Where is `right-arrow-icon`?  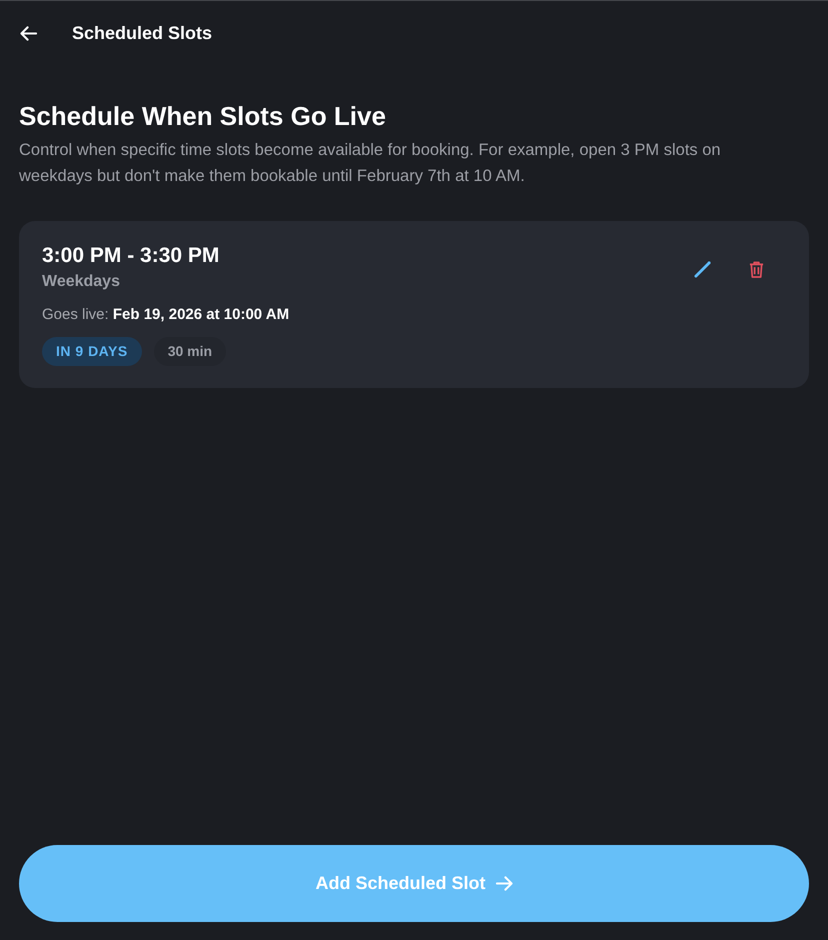
right-arrow-icon is located at coordinates (504, 883).